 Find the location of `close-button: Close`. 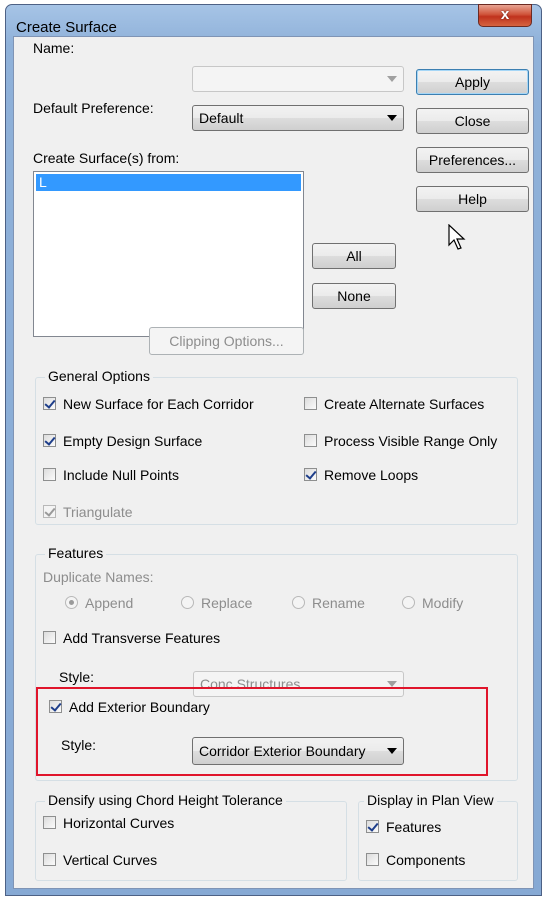

close-button: Close is located at coordinates (472, 121).